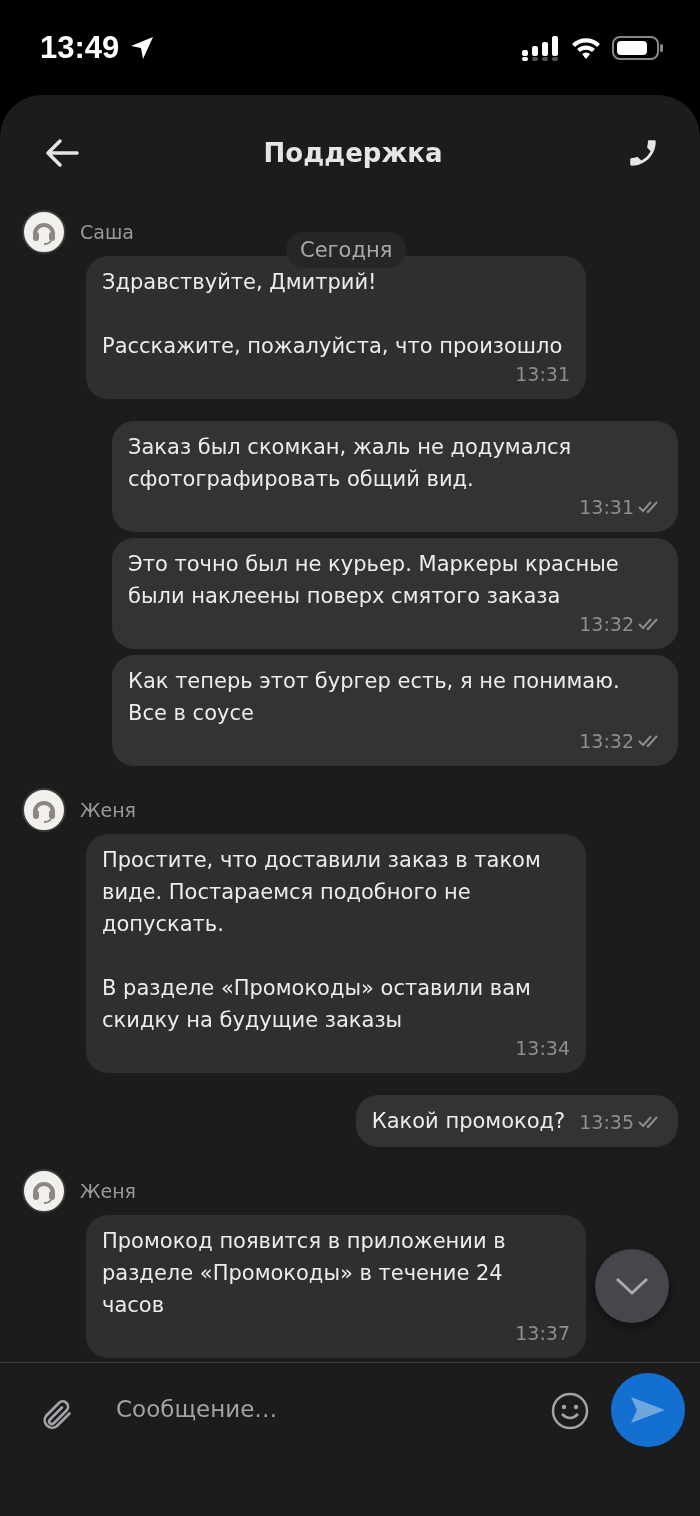 The height and width of the screenshot is (1516, 700). What do you see at coordinates (350, 463) in the screenshot?
I see `message-text: Заказ был скомкан, жаль не додумался сфотографировать общий вид.` at bounding box center [350, 463].